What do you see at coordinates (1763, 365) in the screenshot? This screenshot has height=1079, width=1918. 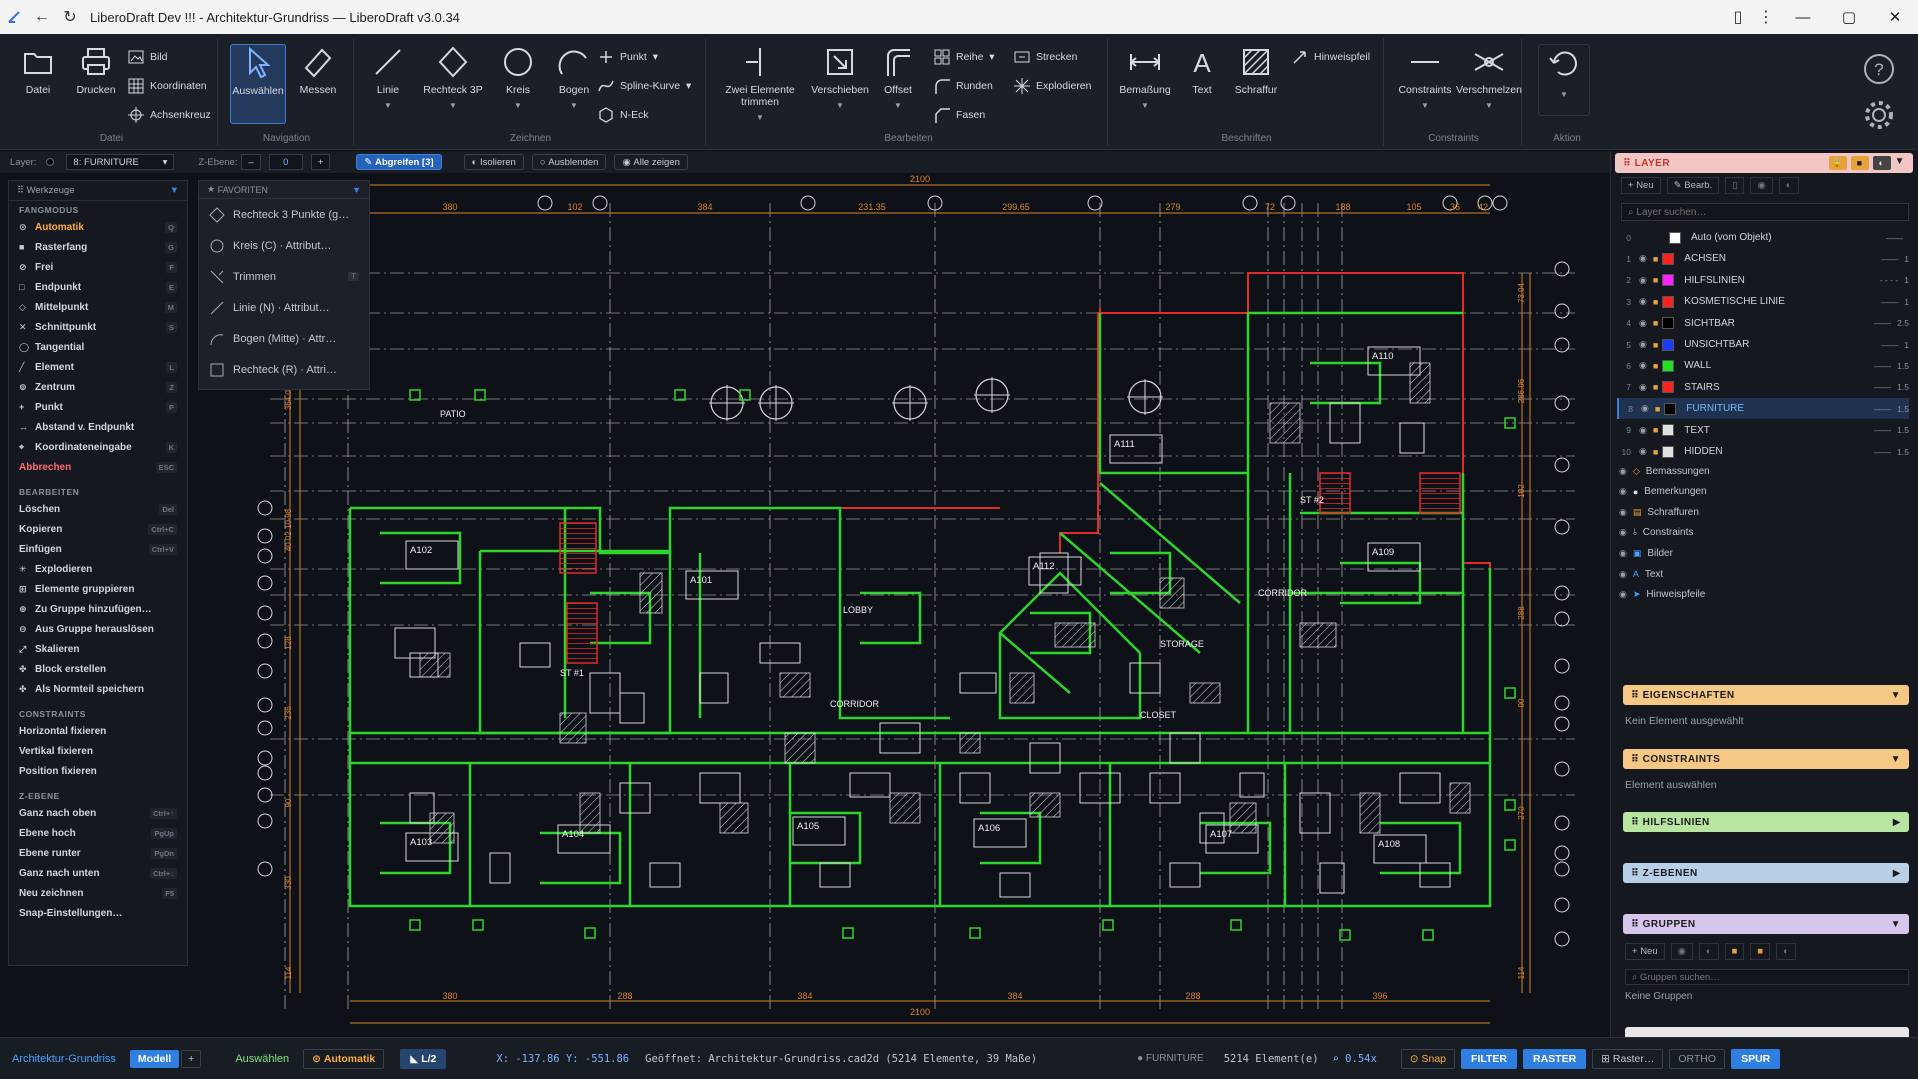 I see `layer-row: 6 ◉ ■ WALL —— 1.5` at bounding box center [1763, 365].